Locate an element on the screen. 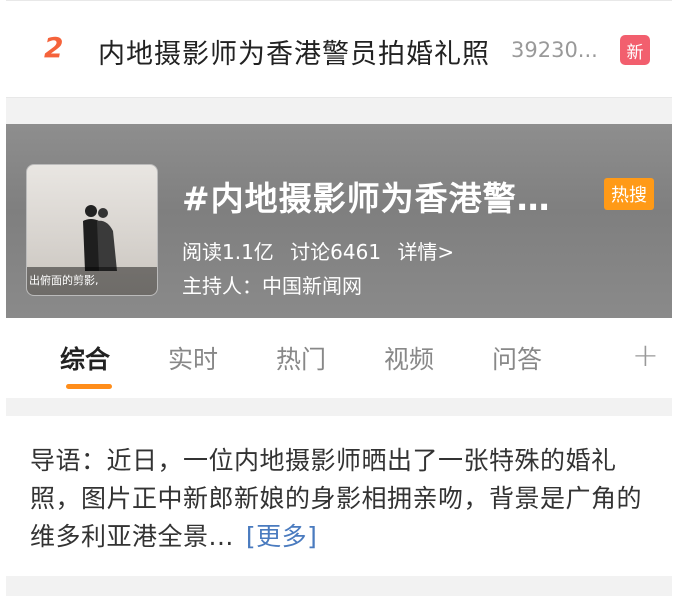 The width and height of the screenshot is (692, 596). new-badge: 新 is located at coordinates (635, 50).